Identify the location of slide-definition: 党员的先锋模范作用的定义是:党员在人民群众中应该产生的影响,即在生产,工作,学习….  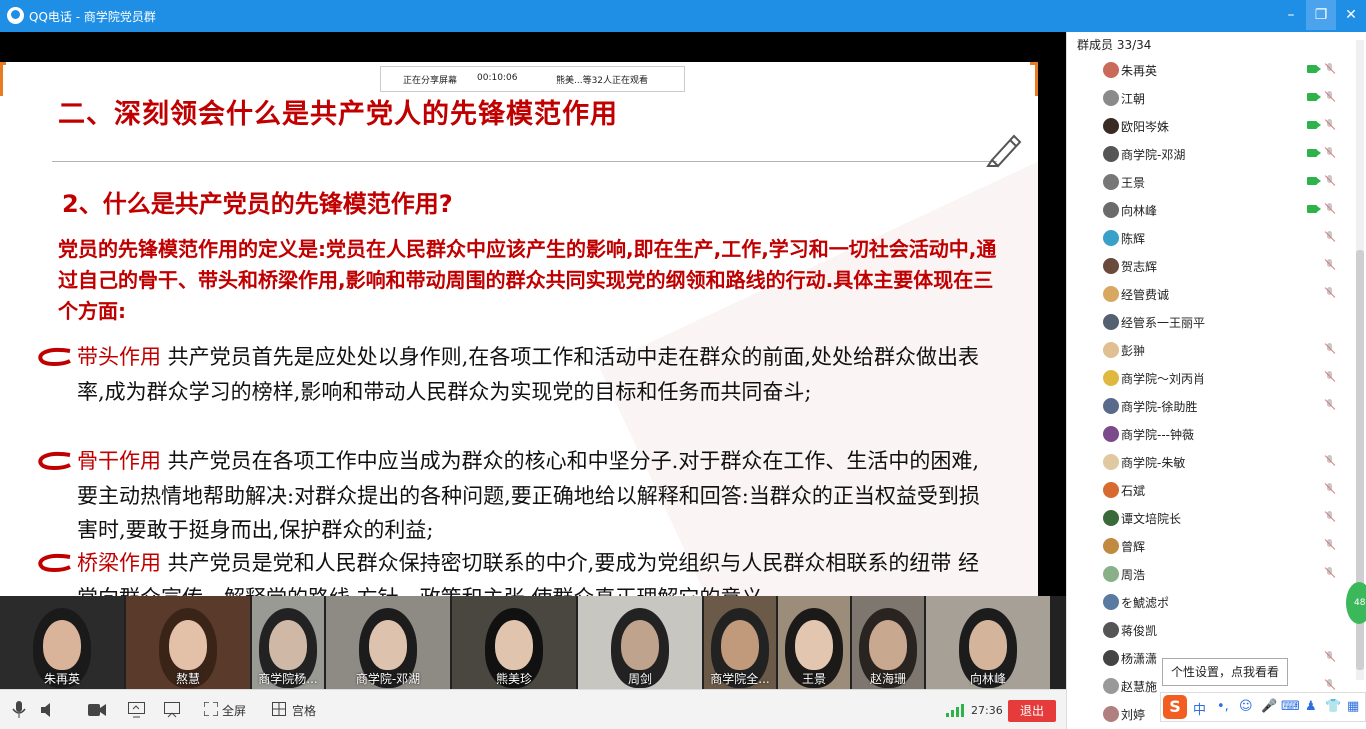
(527, 280).